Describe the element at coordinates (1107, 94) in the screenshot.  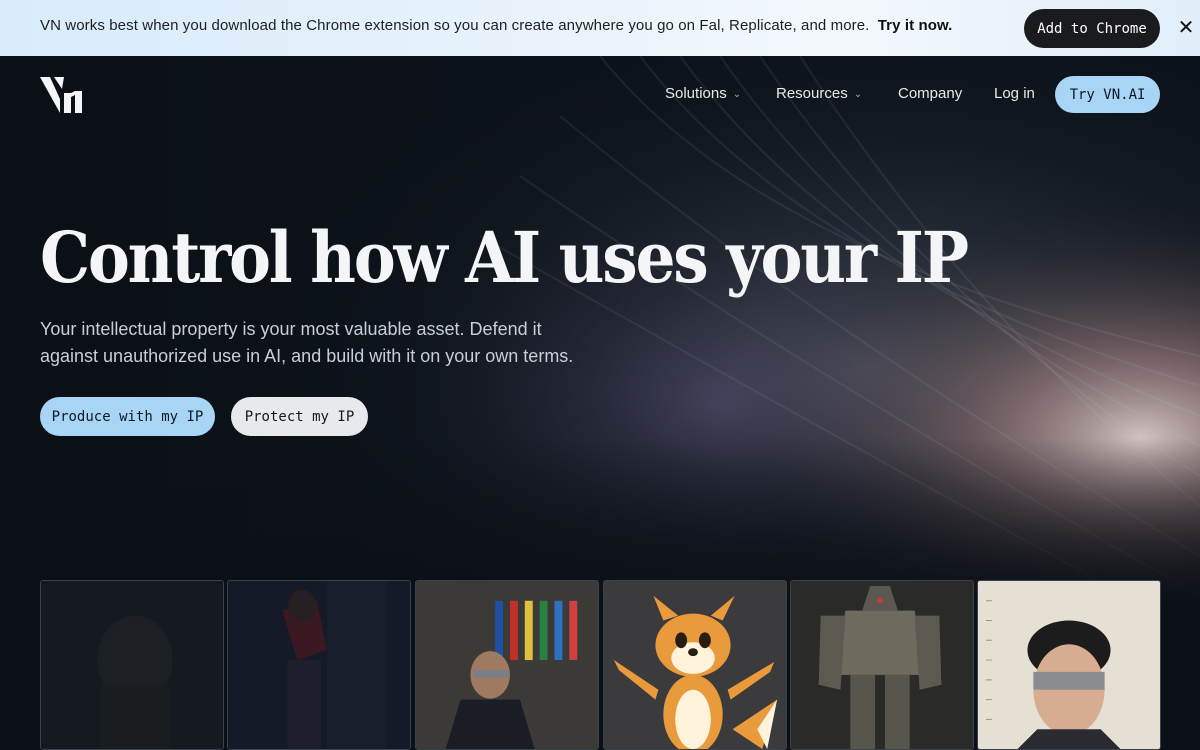
I see `try-vn-button: Try VN.AI` at that location.